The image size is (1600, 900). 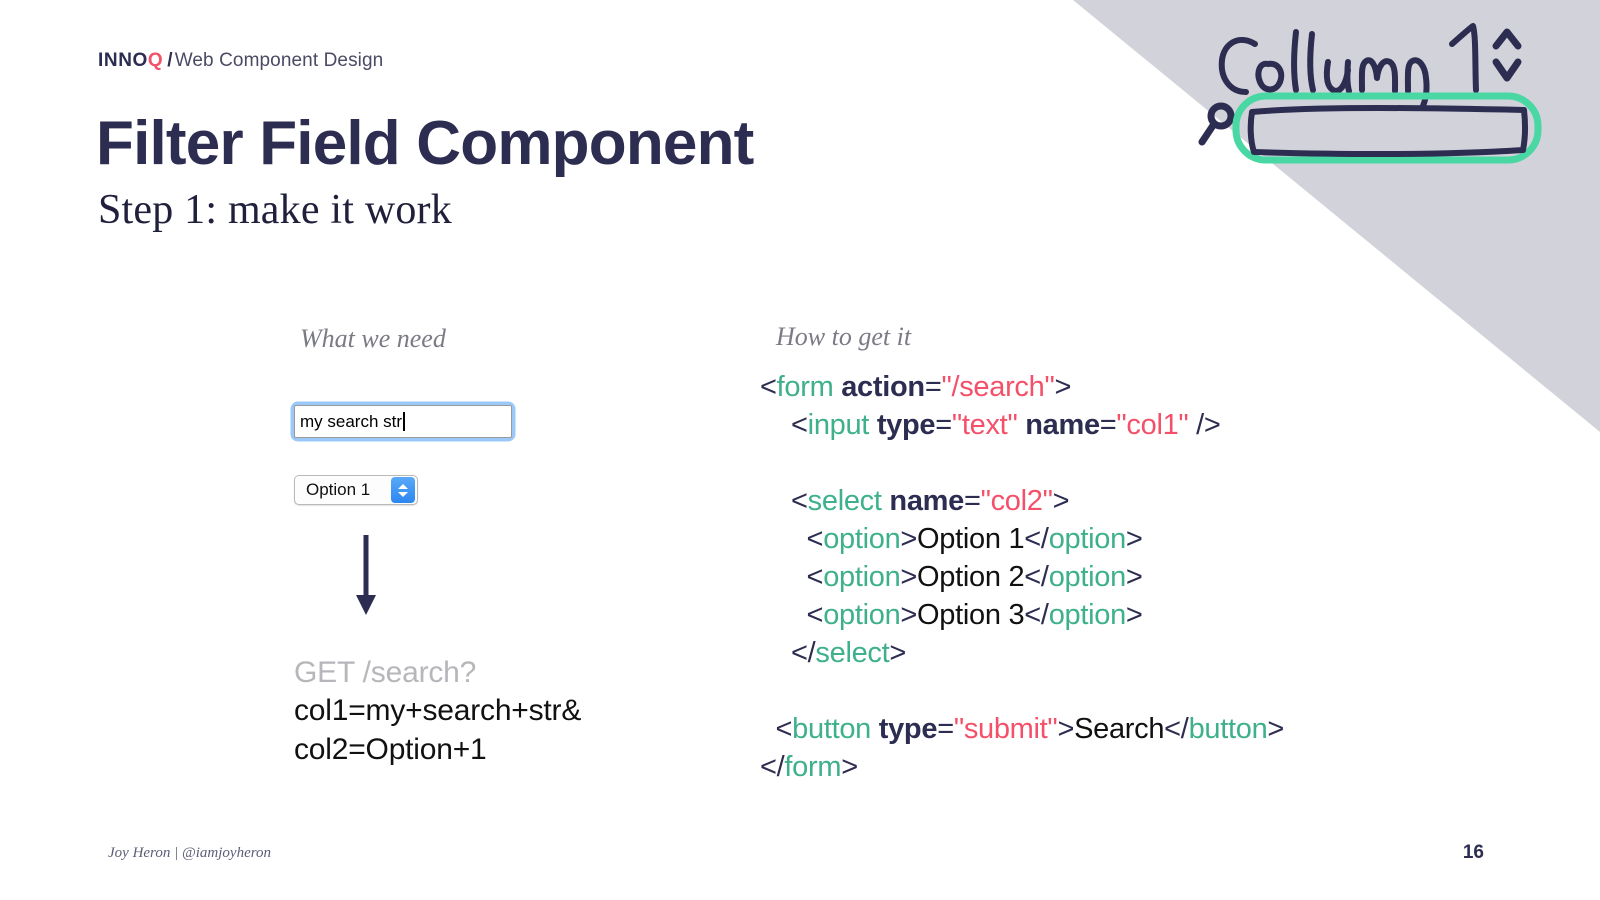 What do you see at coordinates (984, 425) in the screenshot?
I see `code-token-val: "text"` at bounding box center [984, 425].